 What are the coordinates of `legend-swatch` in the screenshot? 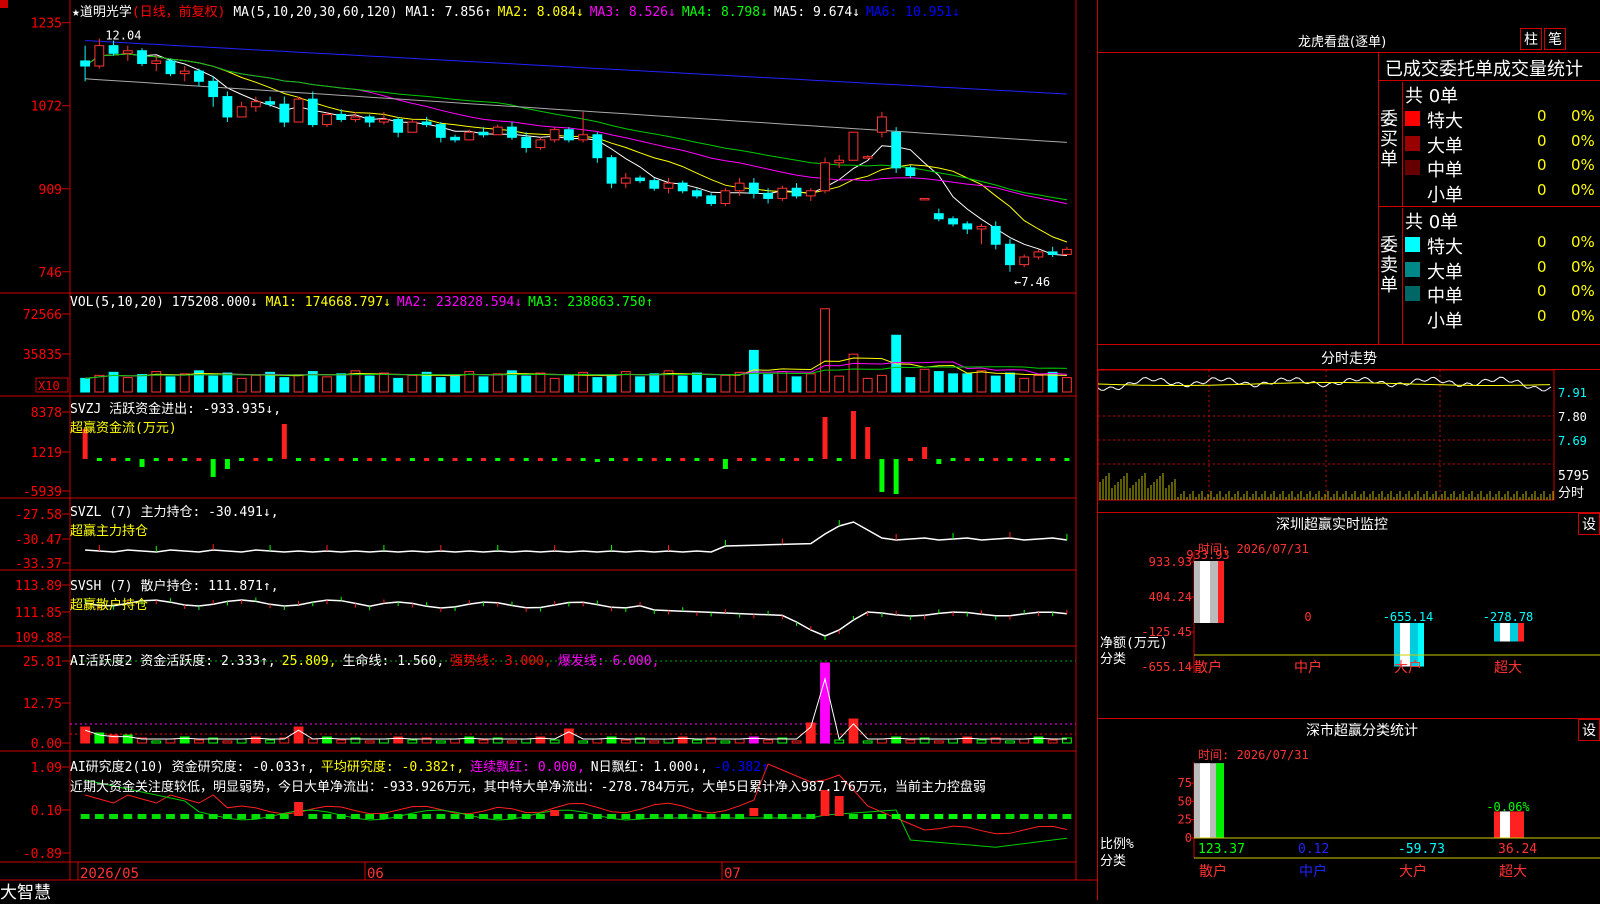 It's located at (1412, 167).